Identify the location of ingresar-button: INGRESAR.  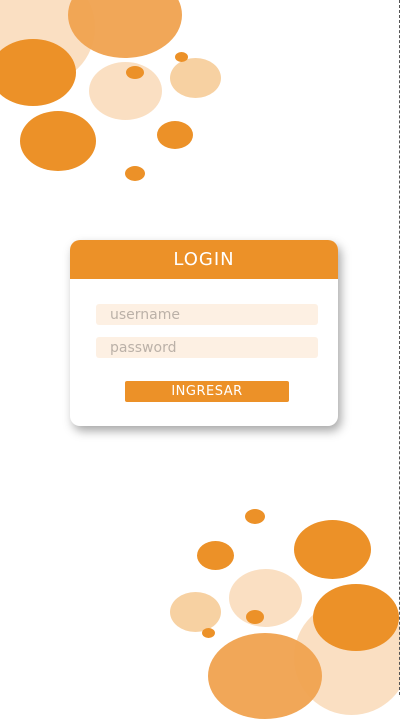
(207, 391).